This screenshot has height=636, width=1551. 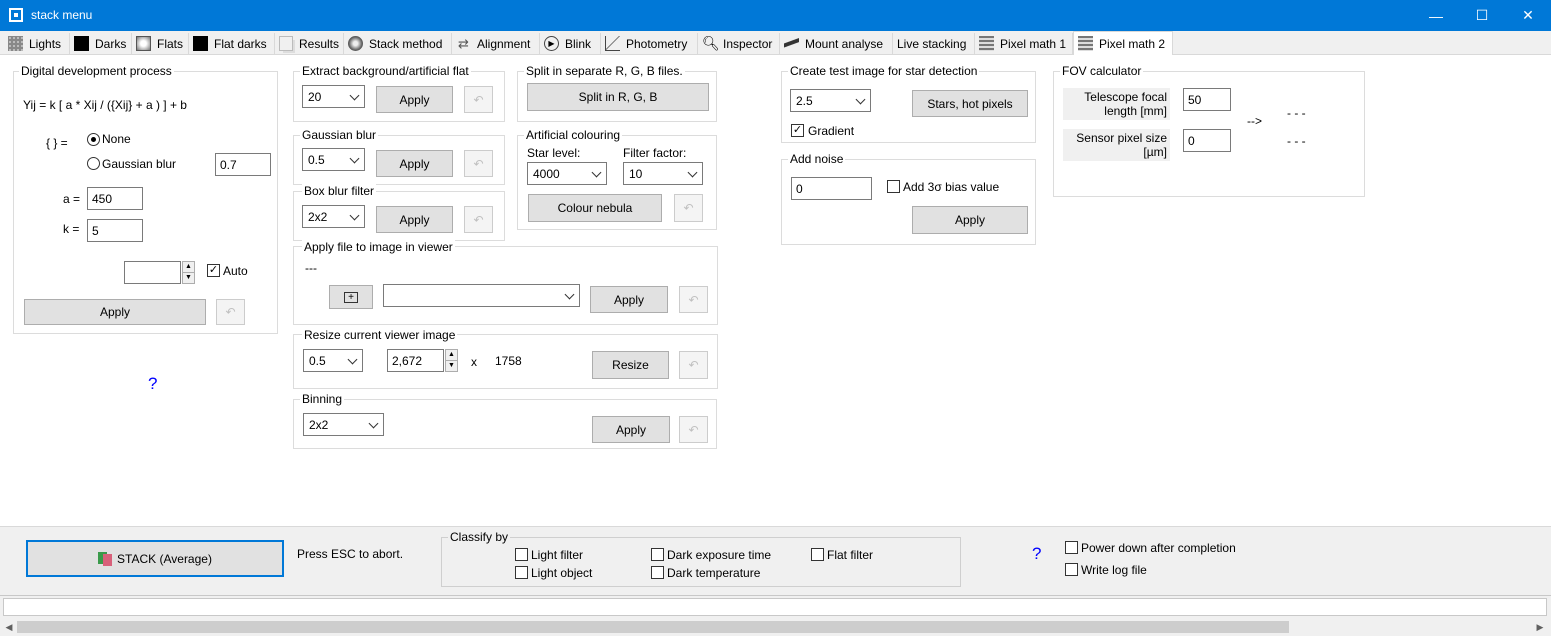 I want to click on k-input: 5, so click(x=115, y=230).